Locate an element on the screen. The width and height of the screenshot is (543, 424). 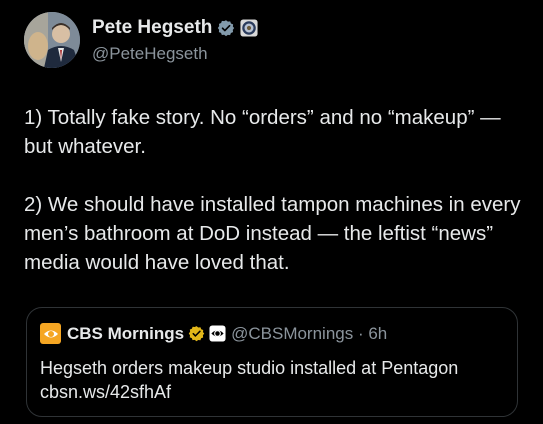
cbs-eye-badge-icon is located at coordinates (217, 333).